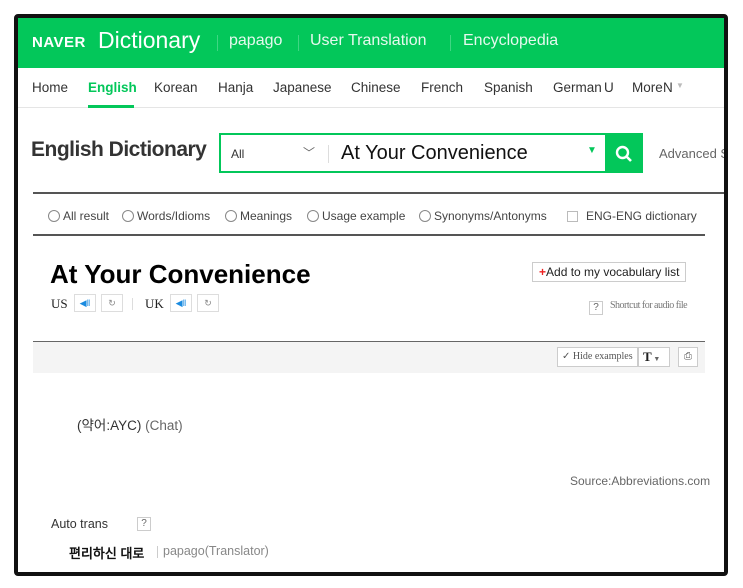 This screenshot has width=743, height=588. Describe the element at coordinates (302, 87) in the screenshot. I see `nav-japanese: Japanese` at that location.